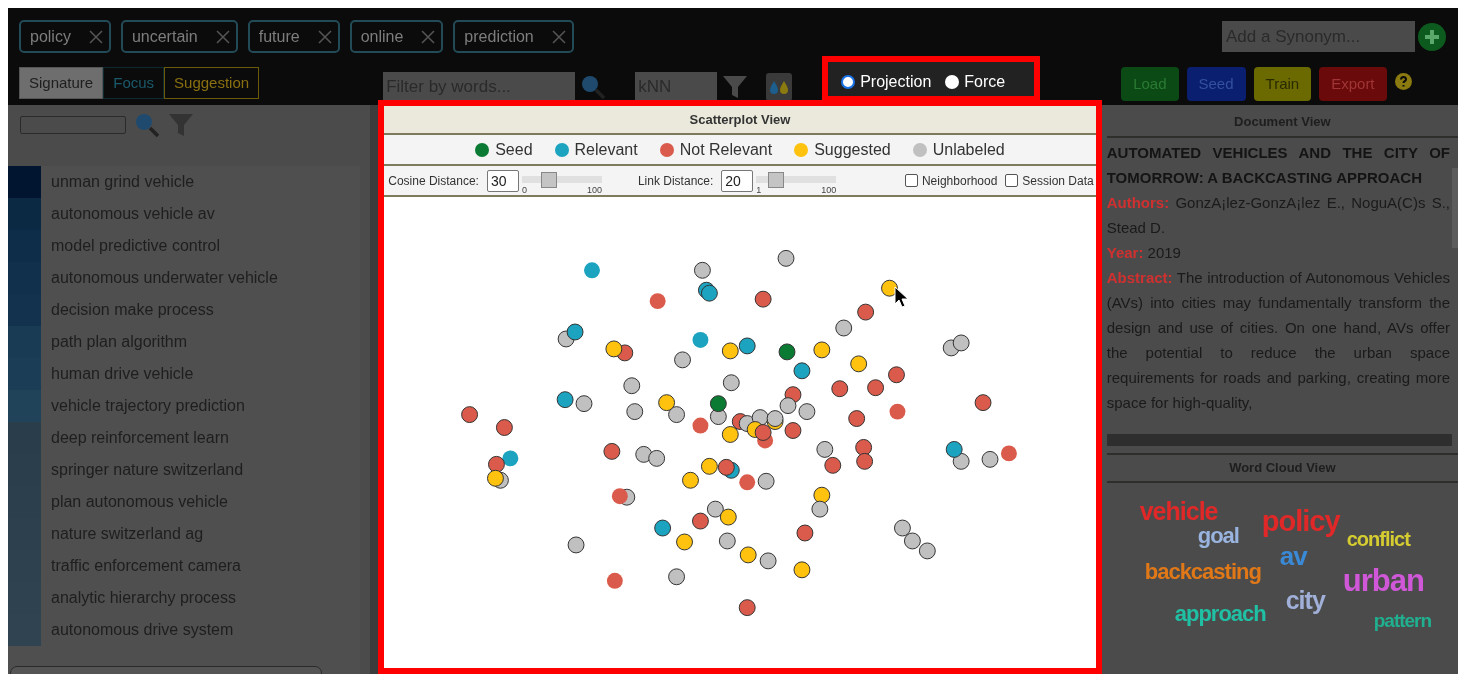 This screenshot has height=674, width=1458. Describe the element at coordinates (1218, 536) in the screenshot. I see `cloud-word: goal` at that location.